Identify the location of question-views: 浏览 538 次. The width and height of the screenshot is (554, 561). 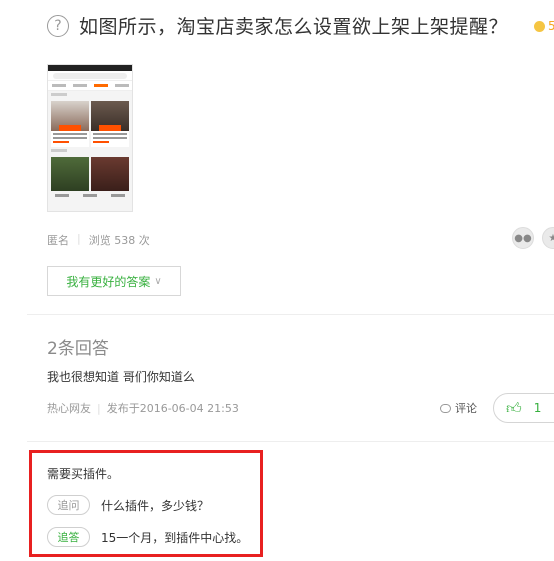
(119, 240).